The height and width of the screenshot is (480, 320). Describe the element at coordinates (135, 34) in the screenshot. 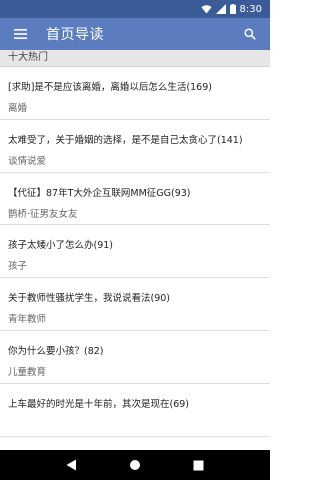

I see `app-bar: 首页导读` at that location.